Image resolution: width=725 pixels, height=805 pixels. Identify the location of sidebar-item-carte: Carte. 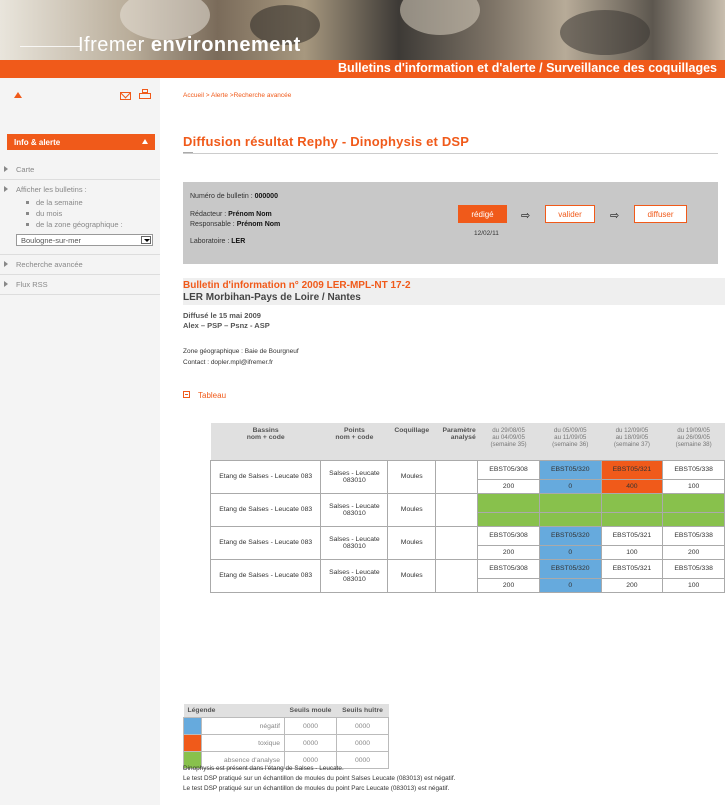
(80, 170).